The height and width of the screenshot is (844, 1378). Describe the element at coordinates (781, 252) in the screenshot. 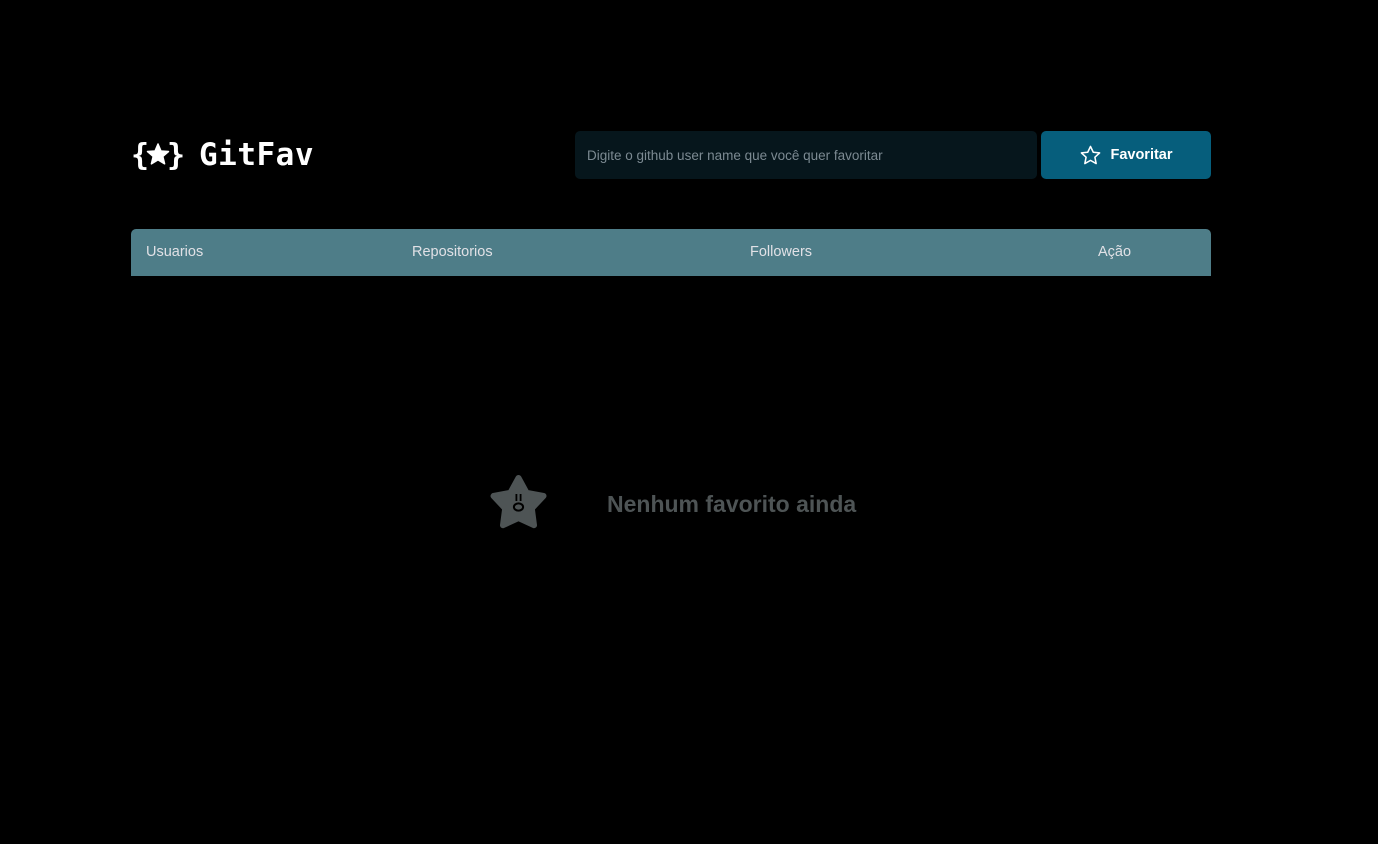

I see `column-header-followers: Followers` at that location.